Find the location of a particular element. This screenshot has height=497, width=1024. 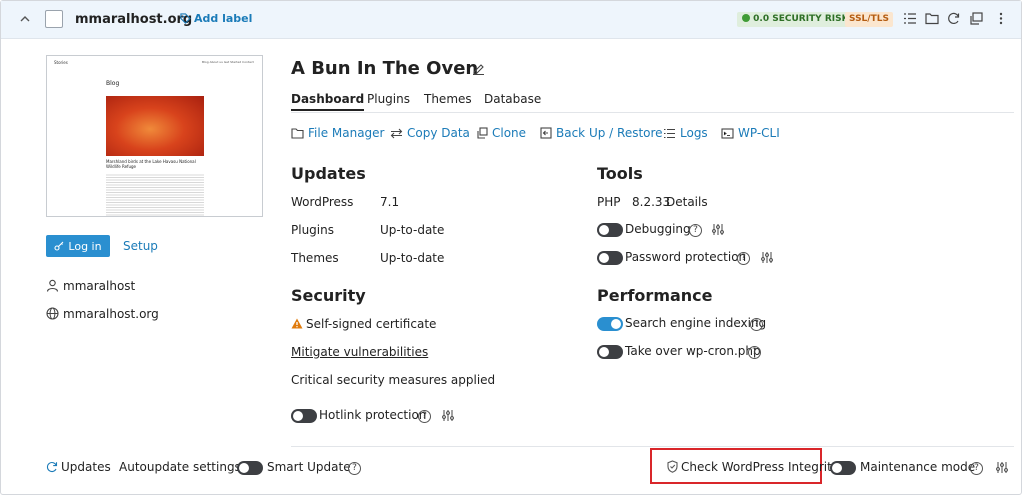

security-risk-badge: 0.0 SECURITY RISK is located at coordinates (795, 19).